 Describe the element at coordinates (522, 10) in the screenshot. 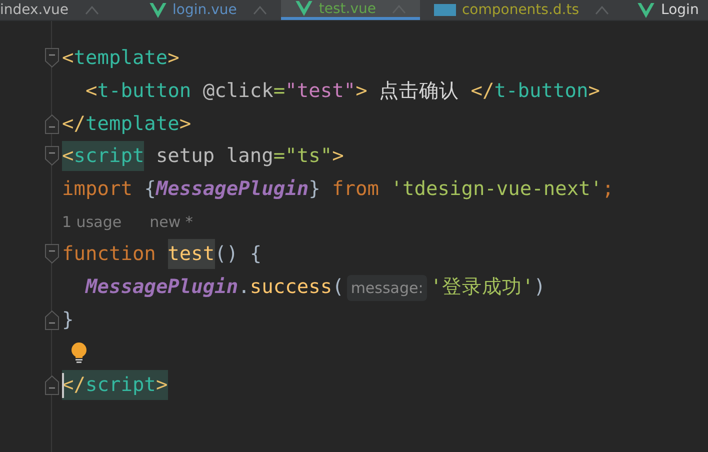

I see `file-tab: components.d.ts` at that location.